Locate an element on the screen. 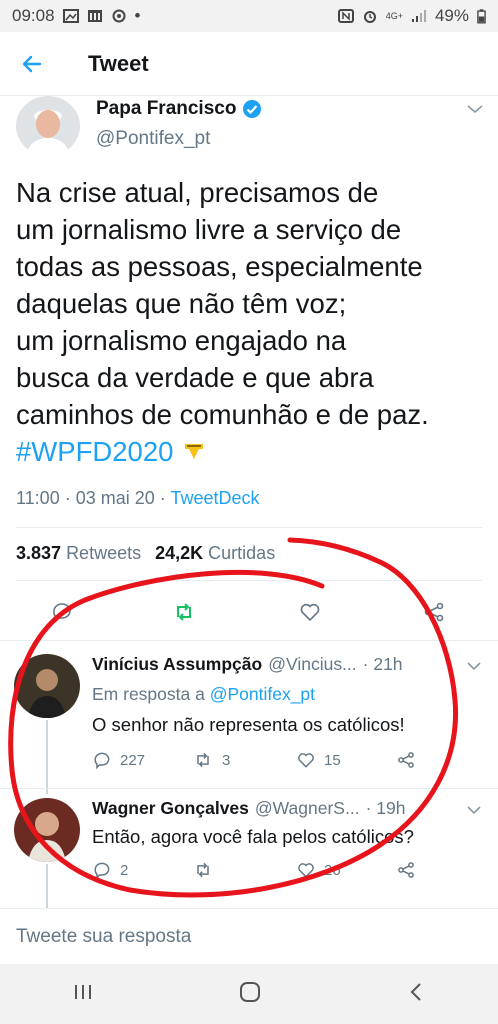 The width and height of the screenshot is (498, 1024). tweet-meta: 11:00 · 03 mai 20 · TweetDeck is located at coordinates (137, 498).